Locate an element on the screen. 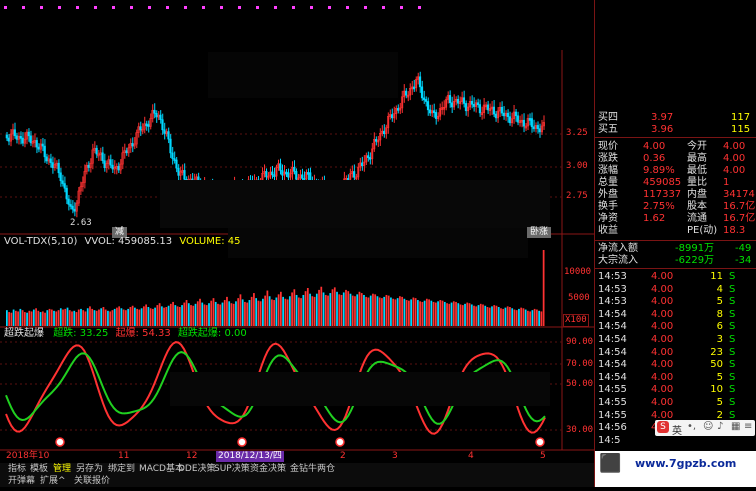 This screenshot has width=756, height=491. tab-expand: 扩展^ is located at coordinates (53, 481).